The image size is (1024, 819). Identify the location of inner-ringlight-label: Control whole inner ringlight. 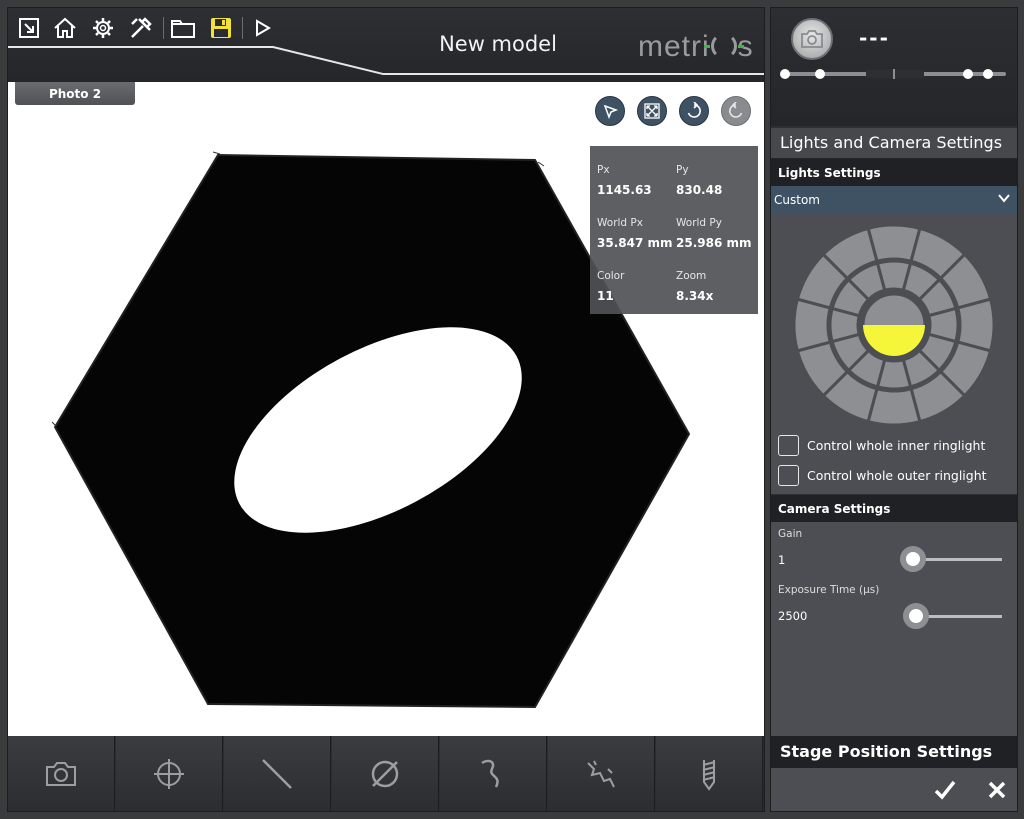
(896, 445).